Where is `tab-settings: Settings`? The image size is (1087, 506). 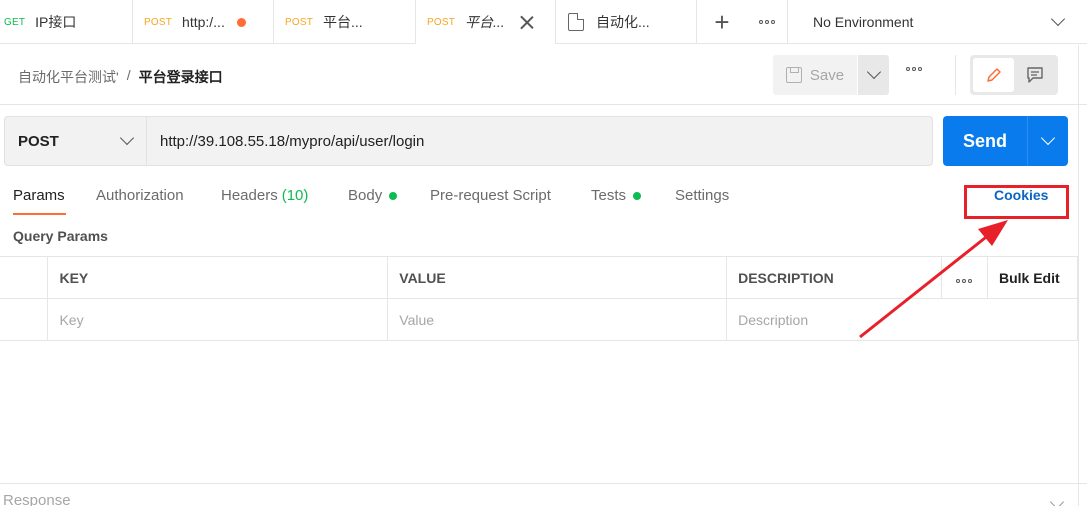 tab-settings: Settings is located at coordinates (702, 195).